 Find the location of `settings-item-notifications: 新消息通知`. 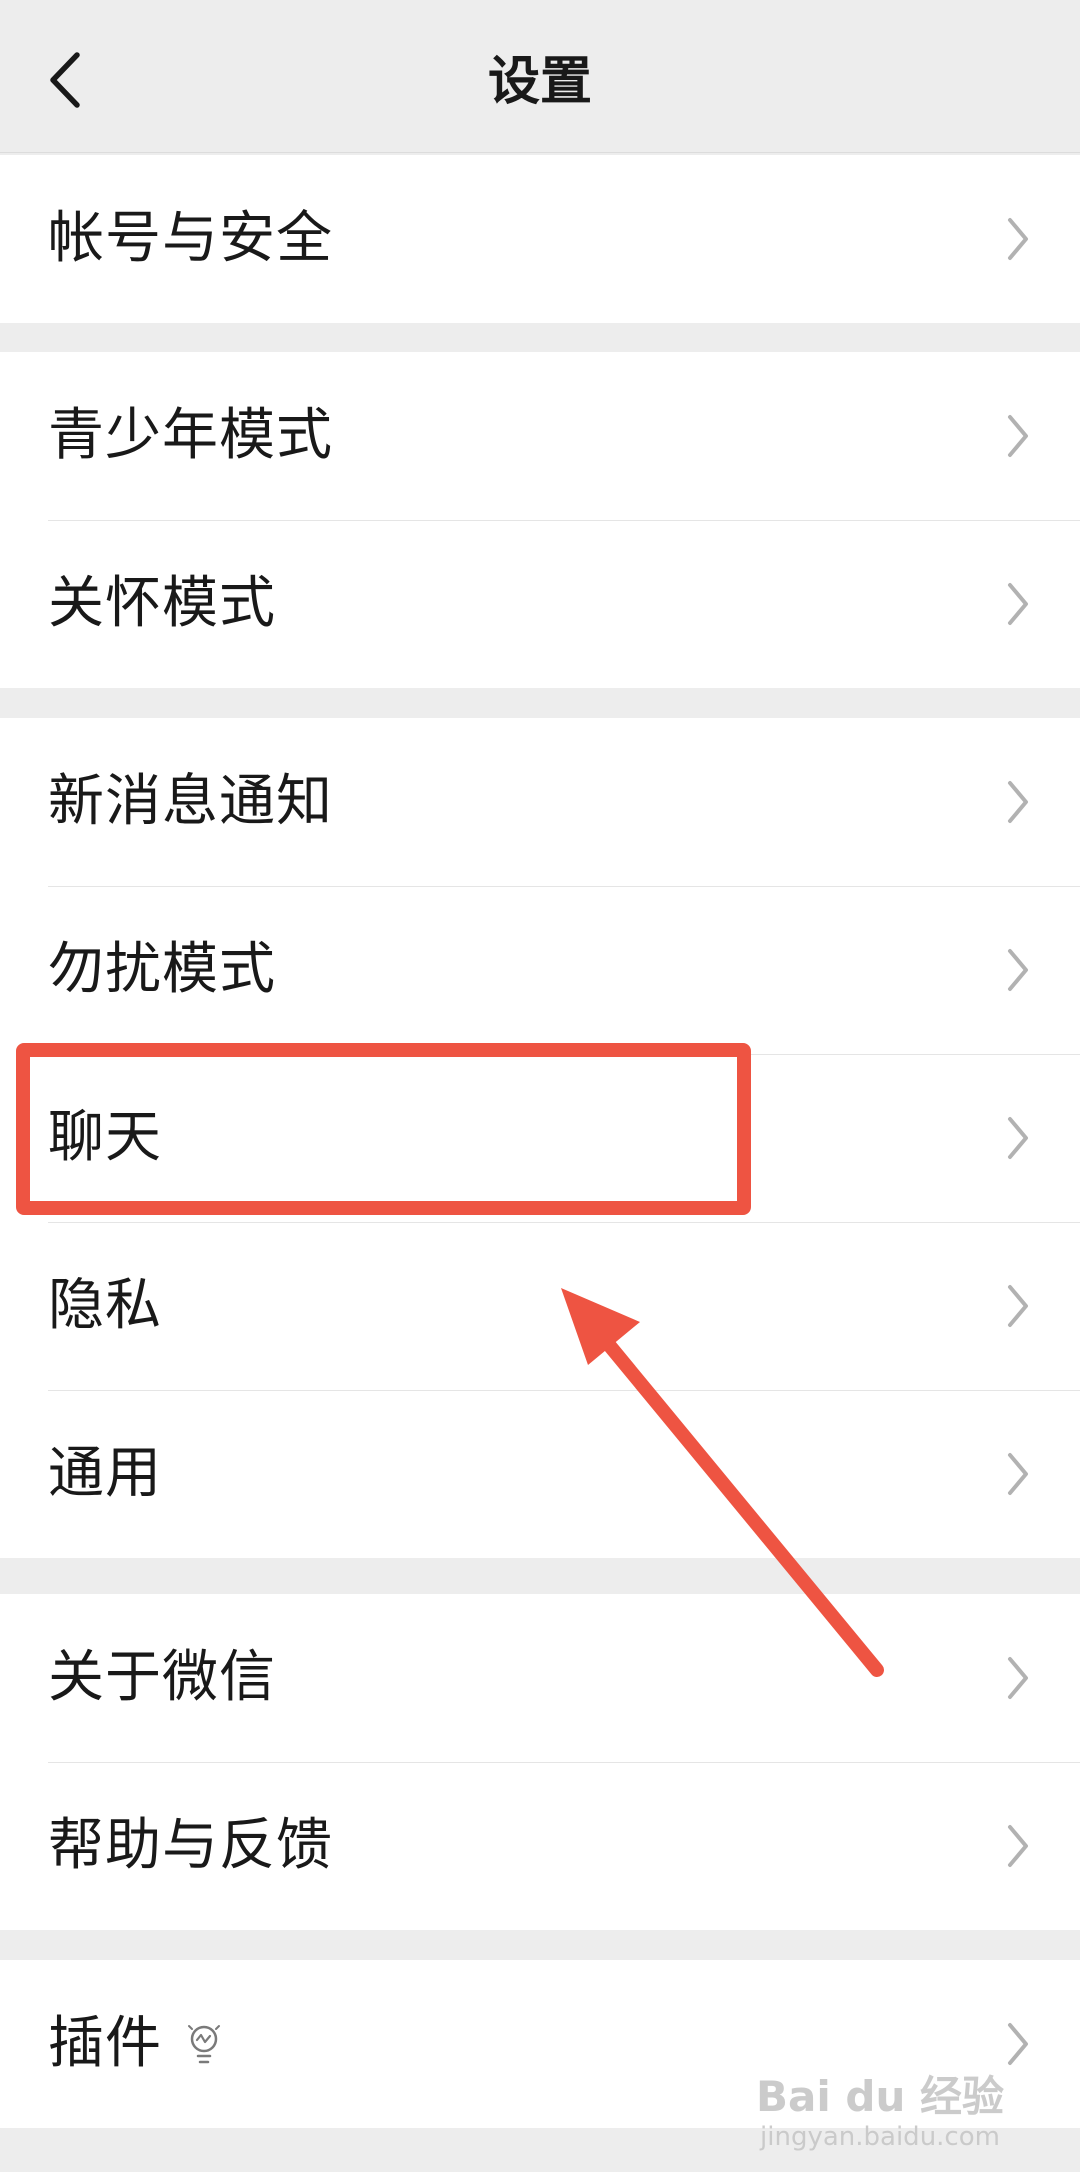

settings-item-notifications: 新消息通知 is located at coordinates (540, 802).